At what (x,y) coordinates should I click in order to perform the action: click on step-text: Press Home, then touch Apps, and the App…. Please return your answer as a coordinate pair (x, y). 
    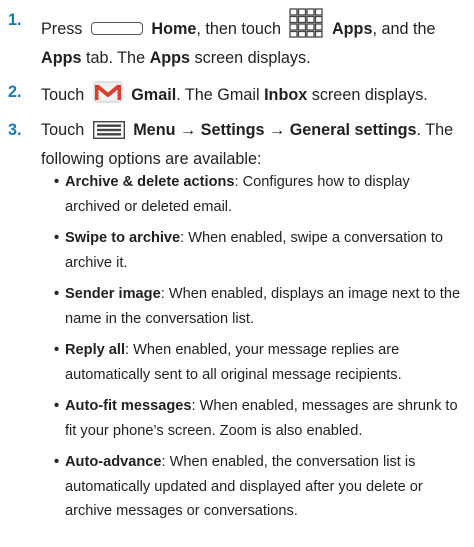
    Looking at the image, I should click on (252, 39).